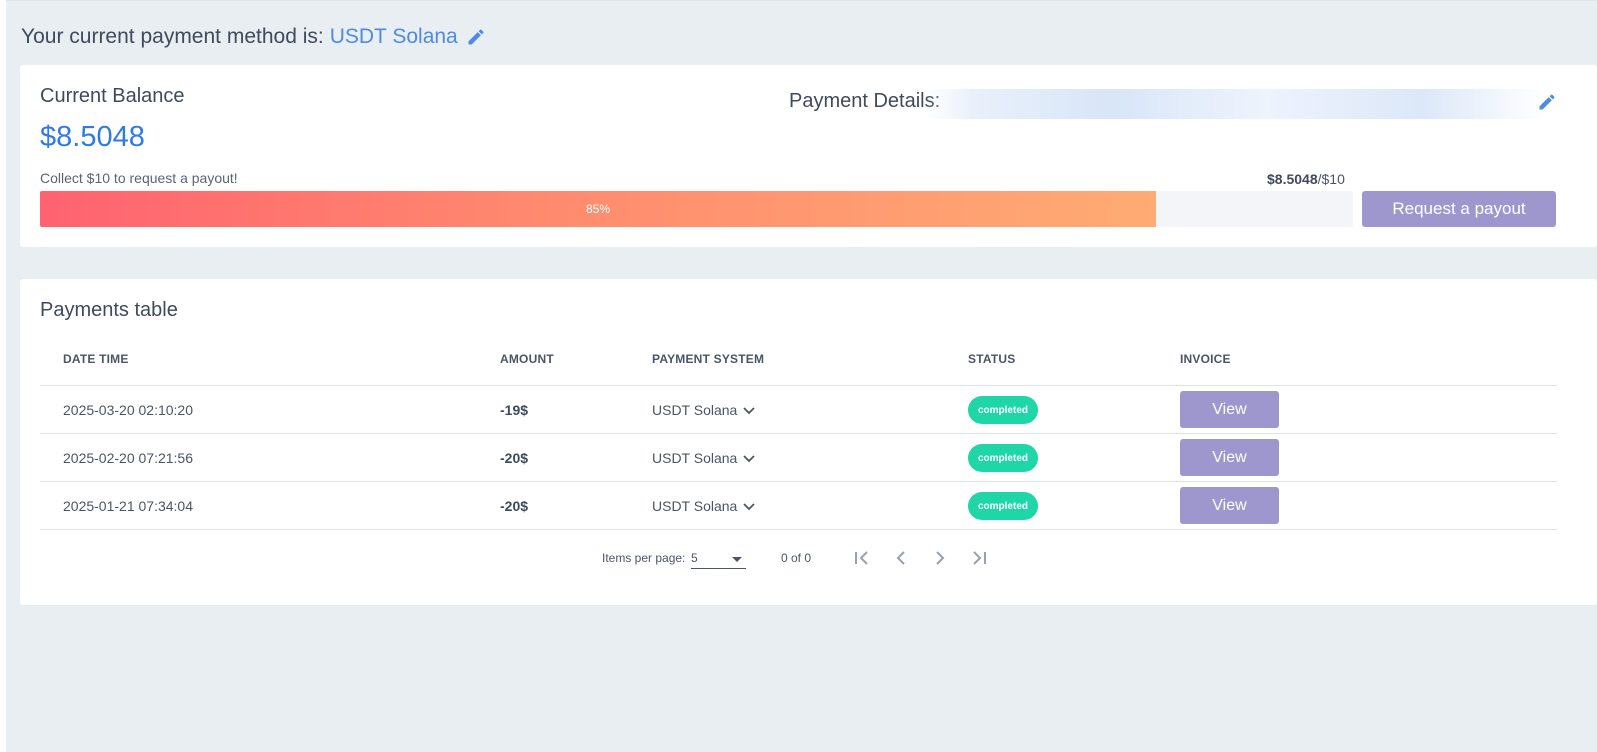  I want to click on column-header-date: DATE TIME, so click(96, 359).